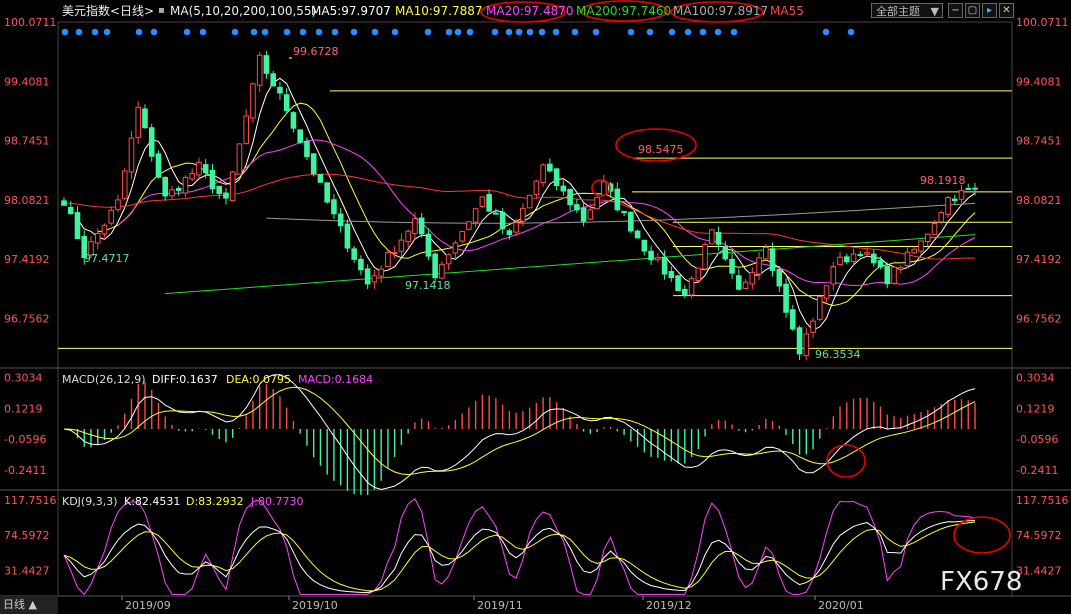  I want to click on ma10-label: MA10:97.7887, so click(439, 11).